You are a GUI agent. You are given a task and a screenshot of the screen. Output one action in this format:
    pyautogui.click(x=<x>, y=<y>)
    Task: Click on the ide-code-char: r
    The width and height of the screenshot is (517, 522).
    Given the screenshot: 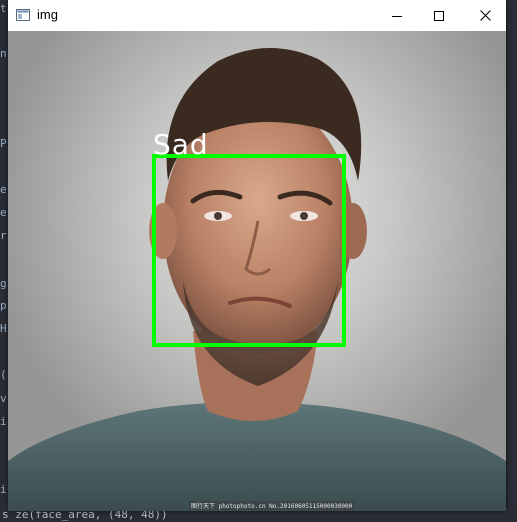 What is the action you would take?
    pyautogui.click(x=3, y=235)
    